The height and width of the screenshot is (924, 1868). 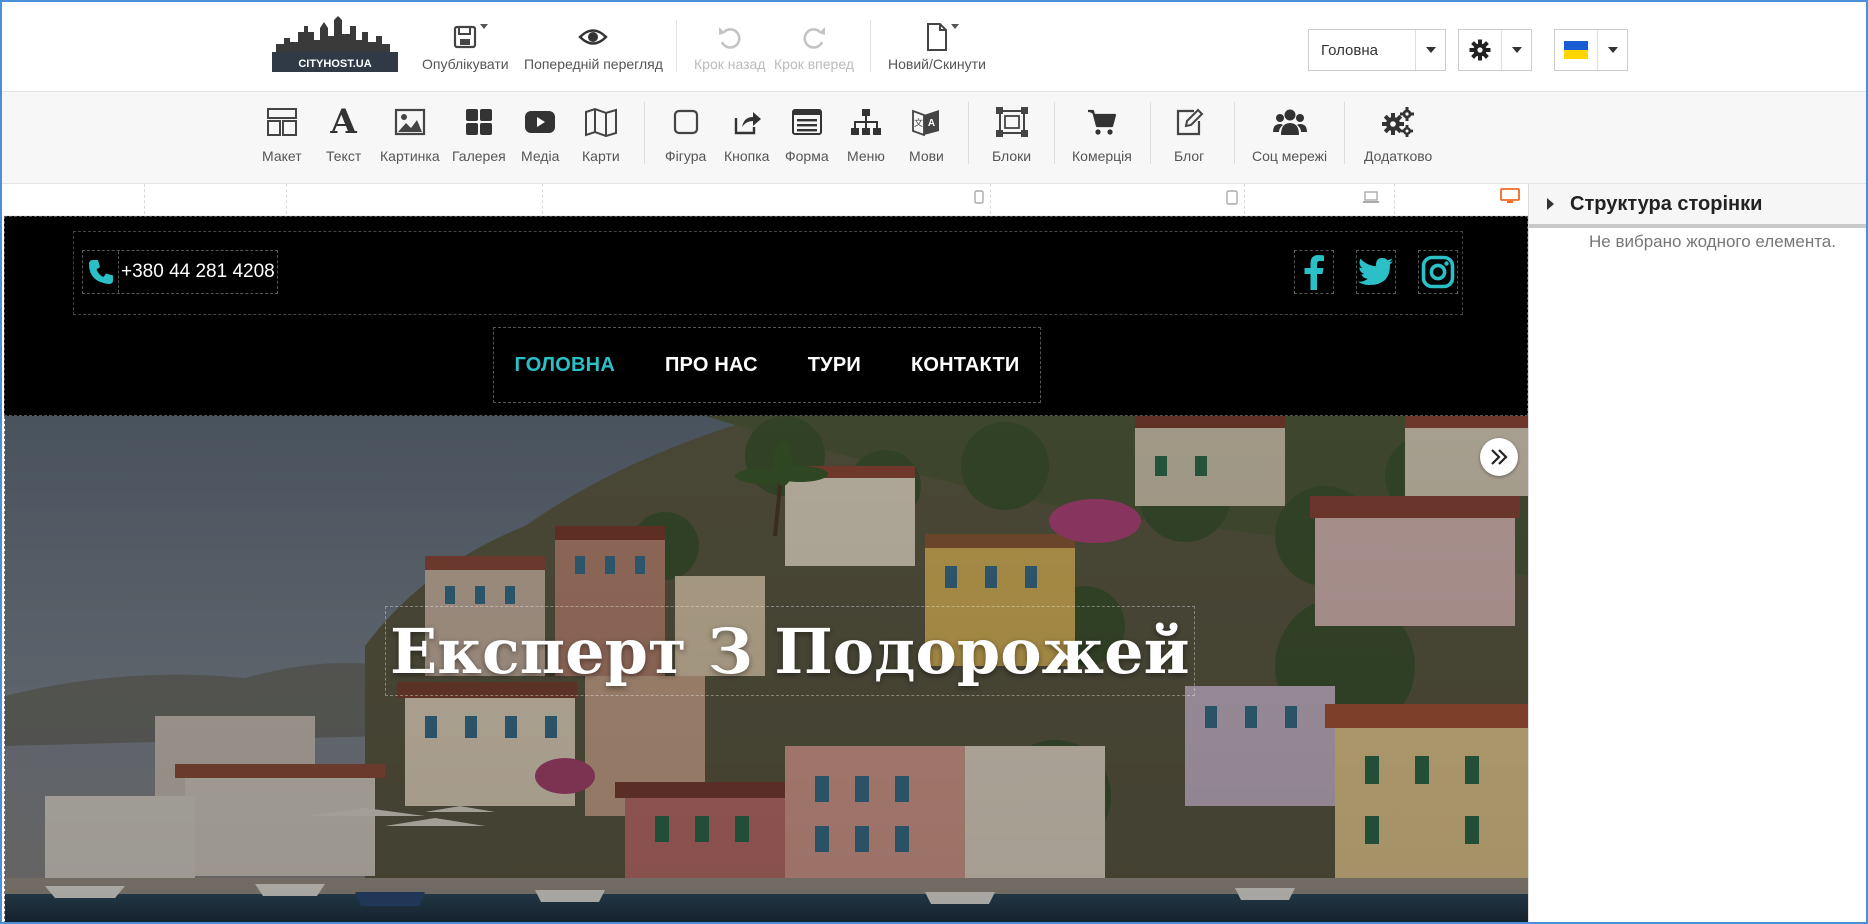 I want to click on element-label: Картинка, so click(x=410, y=156).